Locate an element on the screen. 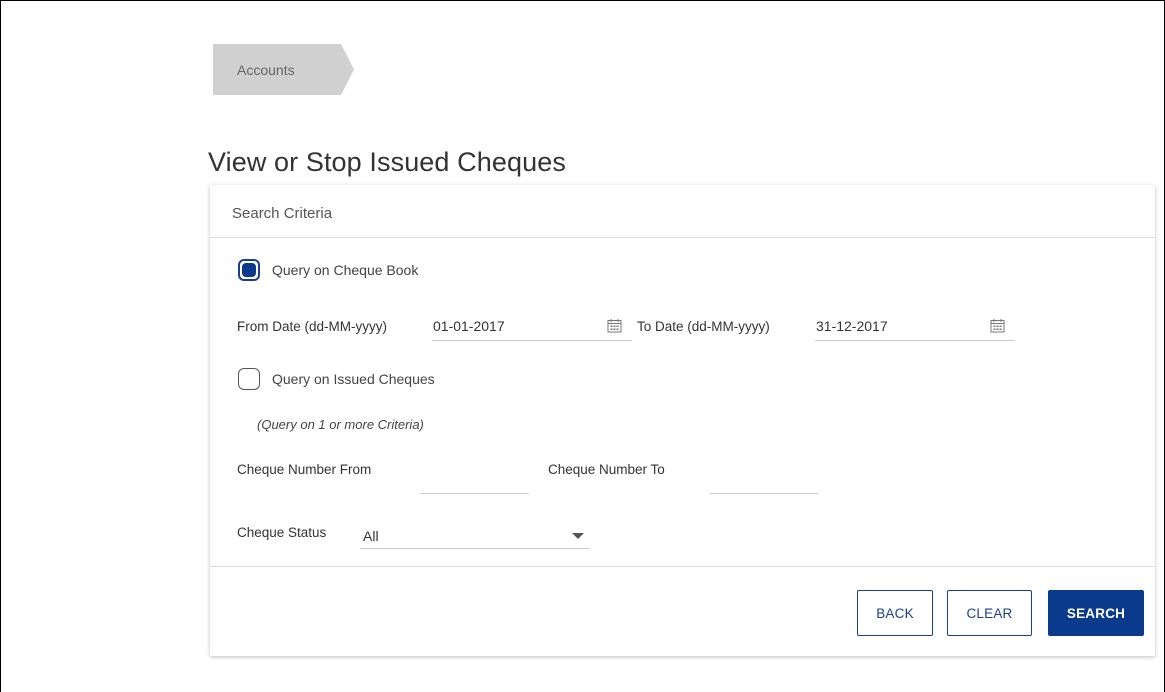 The image size is (1165, 692). breadcrumb-item-accounts: Accounts is located at coordinates (283, 69).